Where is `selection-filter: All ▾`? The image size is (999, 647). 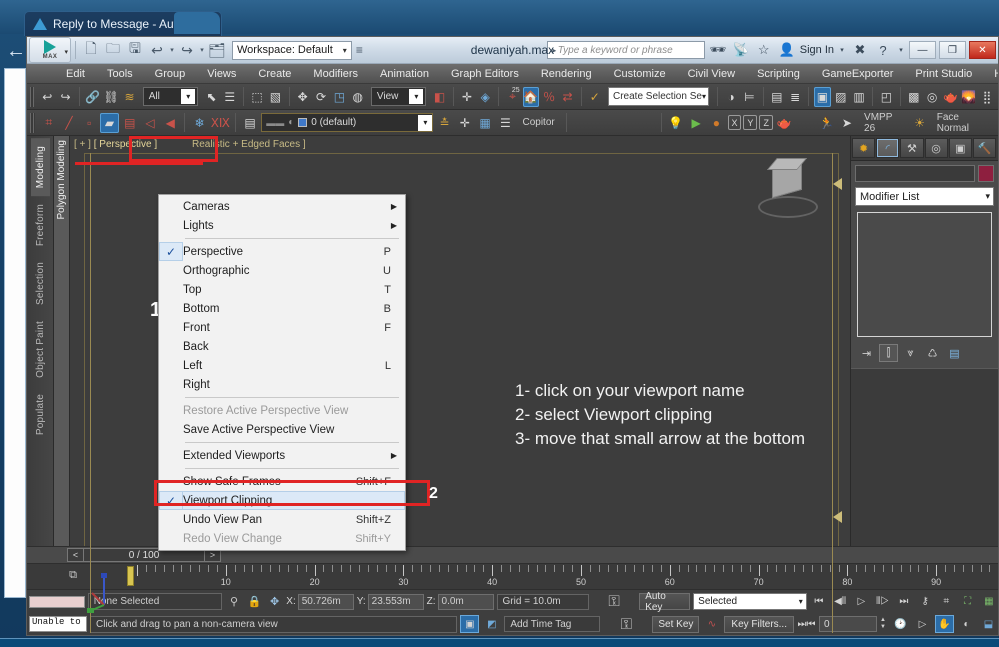
selection-filter: All ▾ is located at coordinates (170, 96).